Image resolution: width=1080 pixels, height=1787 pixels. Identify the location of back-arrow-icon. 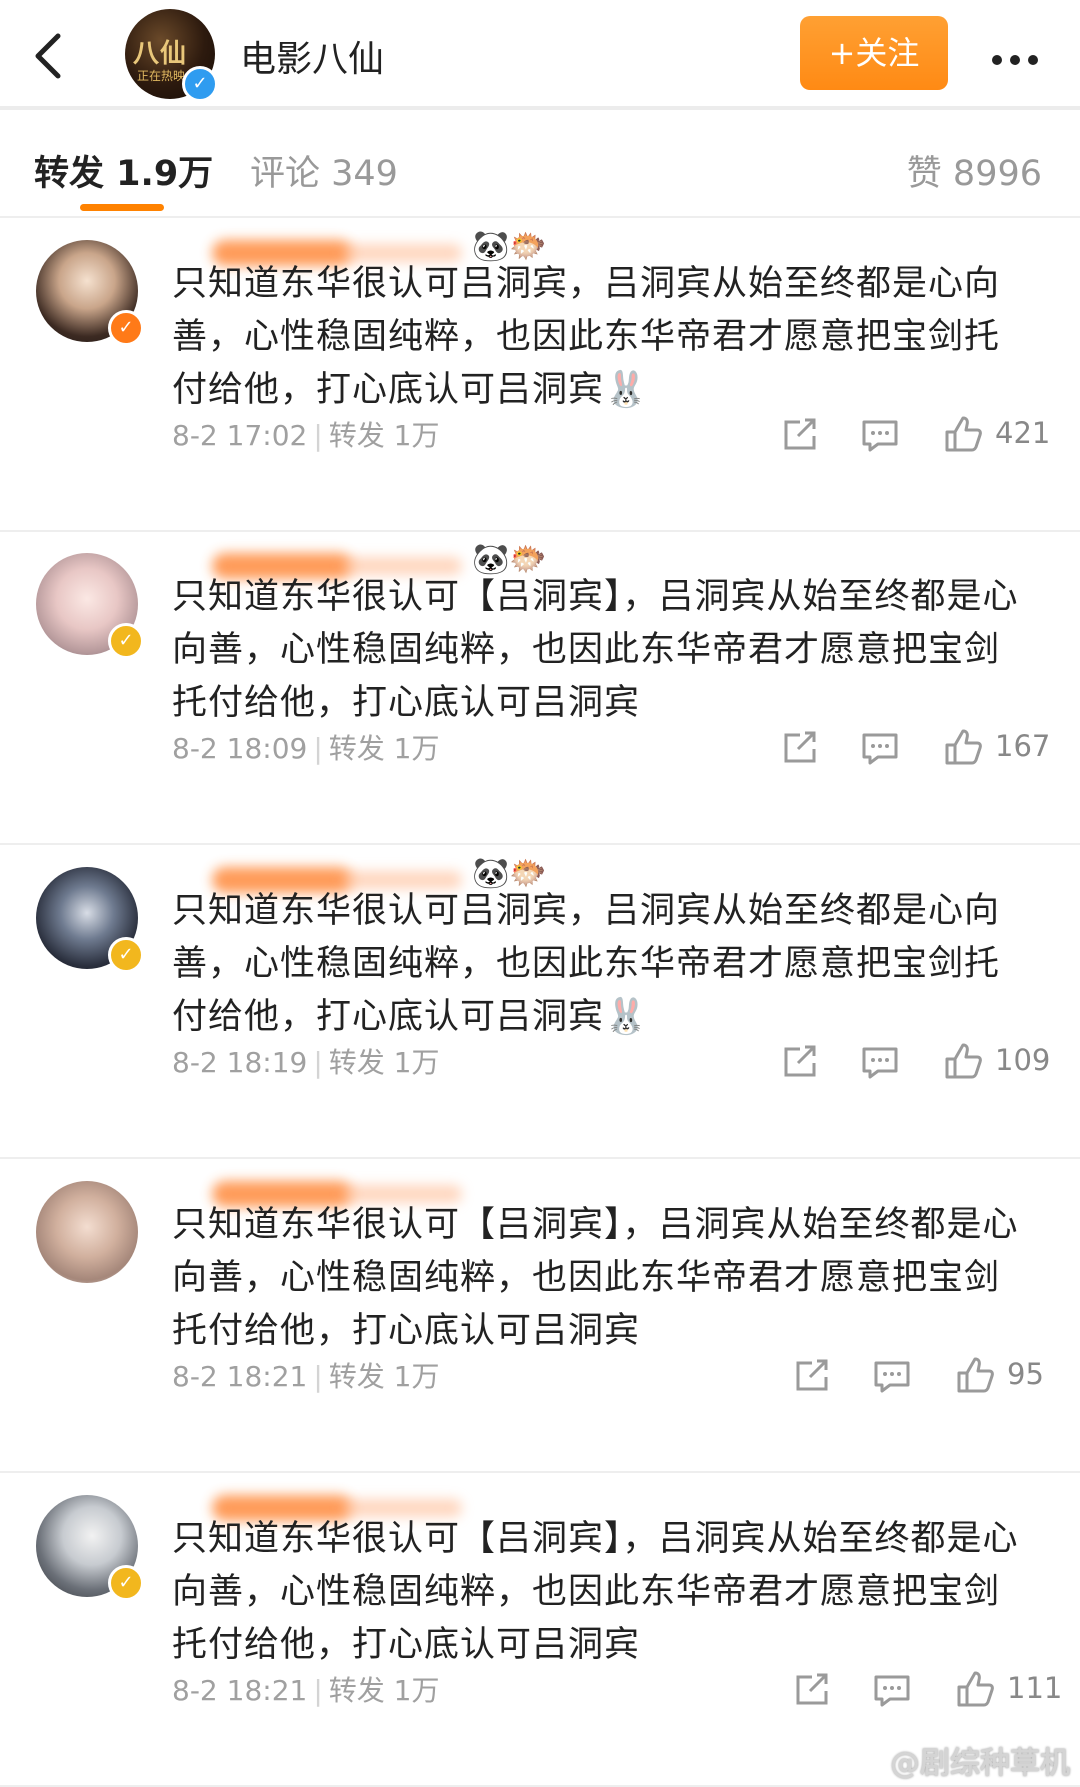
(54, 54).